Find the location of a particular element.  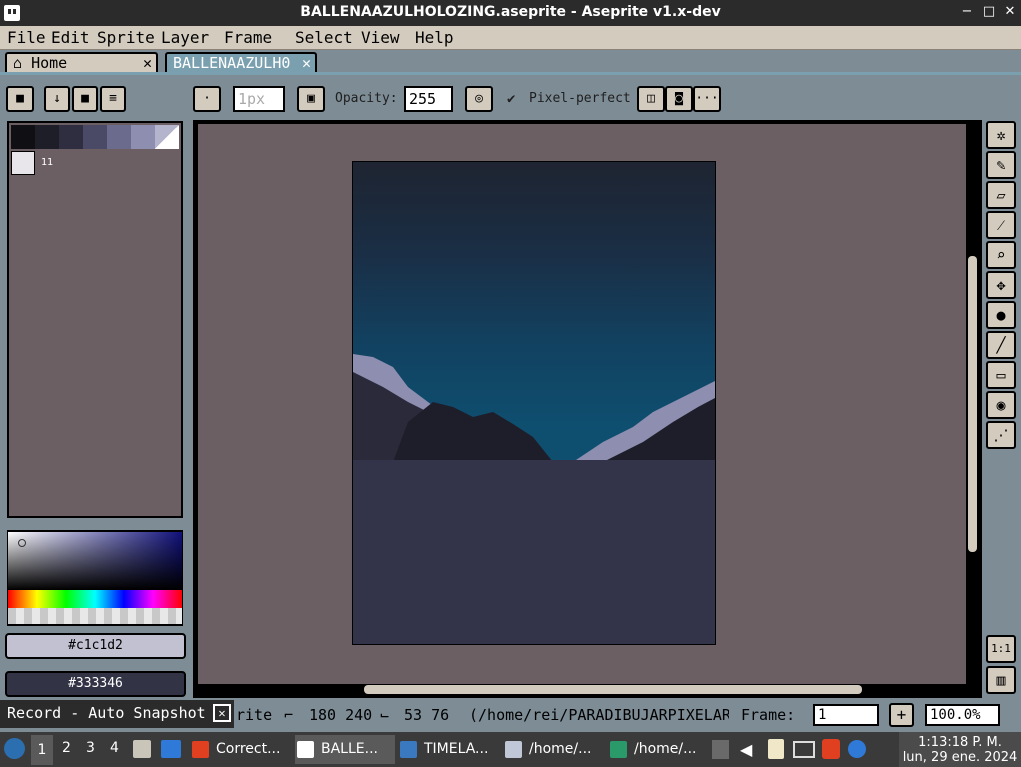

lock-icon: ■ is located at coordinates (20, 98).